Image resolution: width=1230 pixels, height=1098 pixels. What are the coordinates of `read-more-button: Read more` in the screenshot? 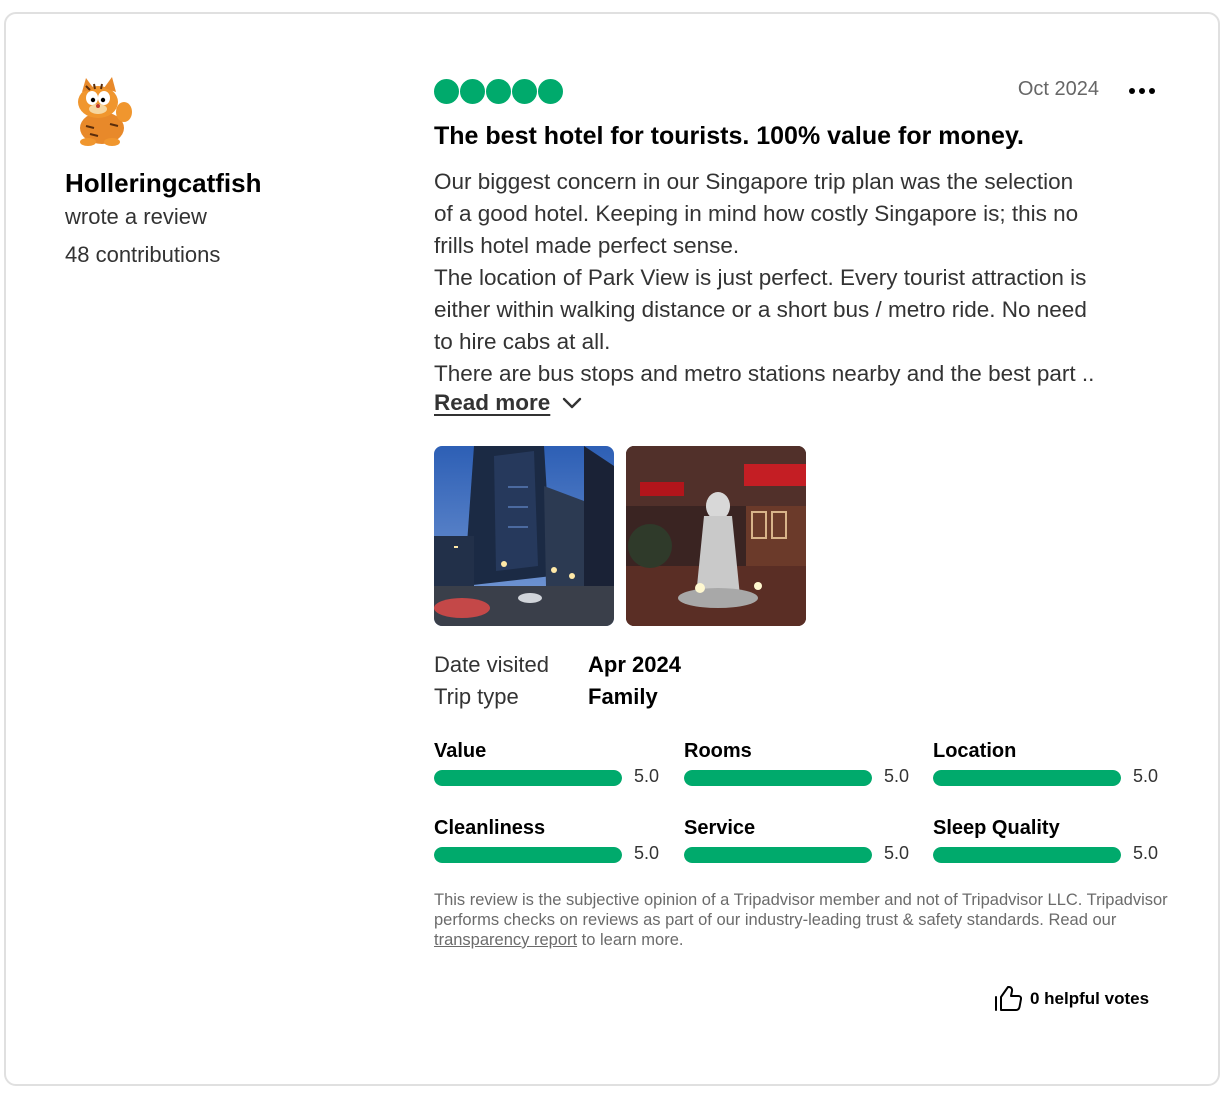 It's located at (508, 403).